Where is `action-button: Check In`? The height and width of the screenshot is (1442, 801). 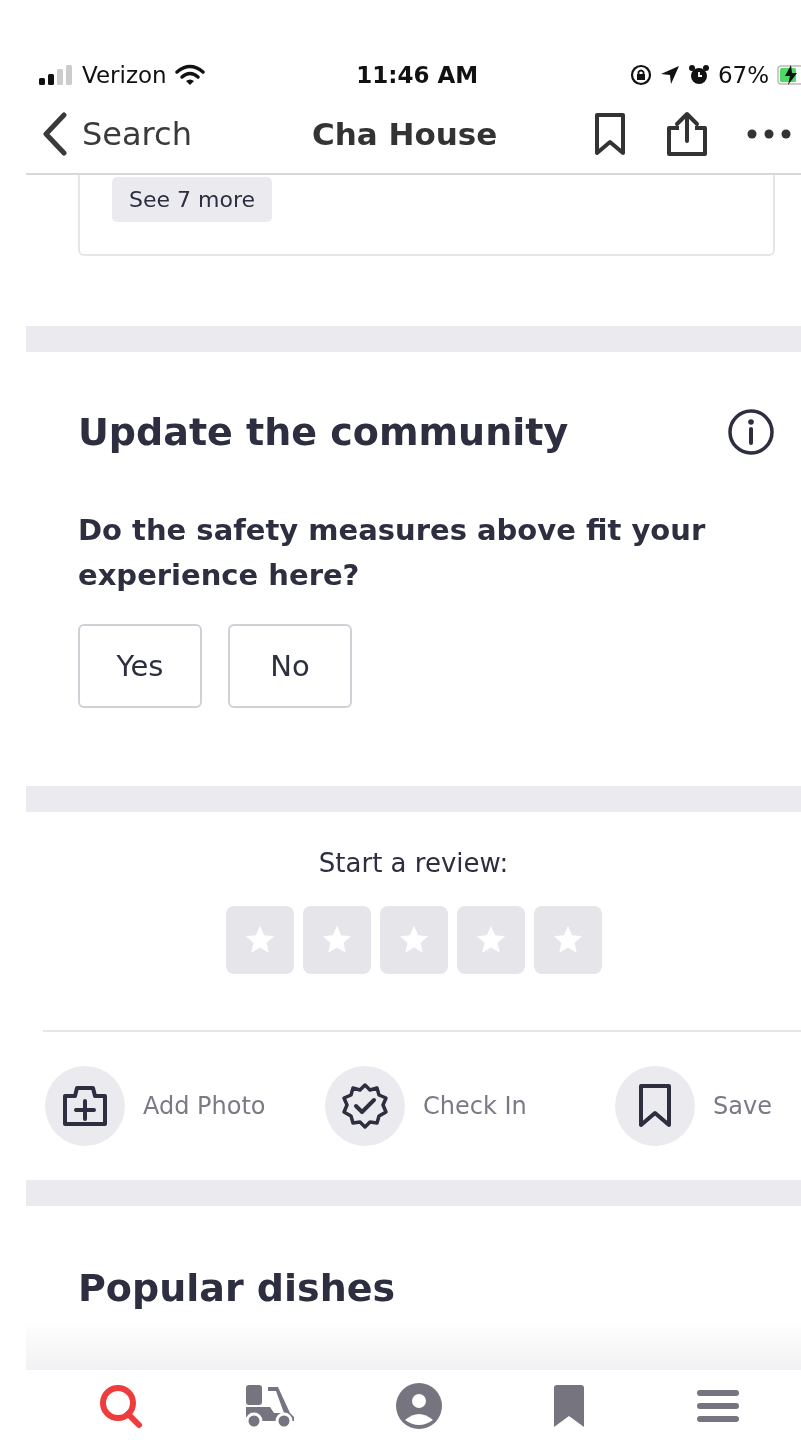
action-button: Check In is located at coordinates (470, 1106).